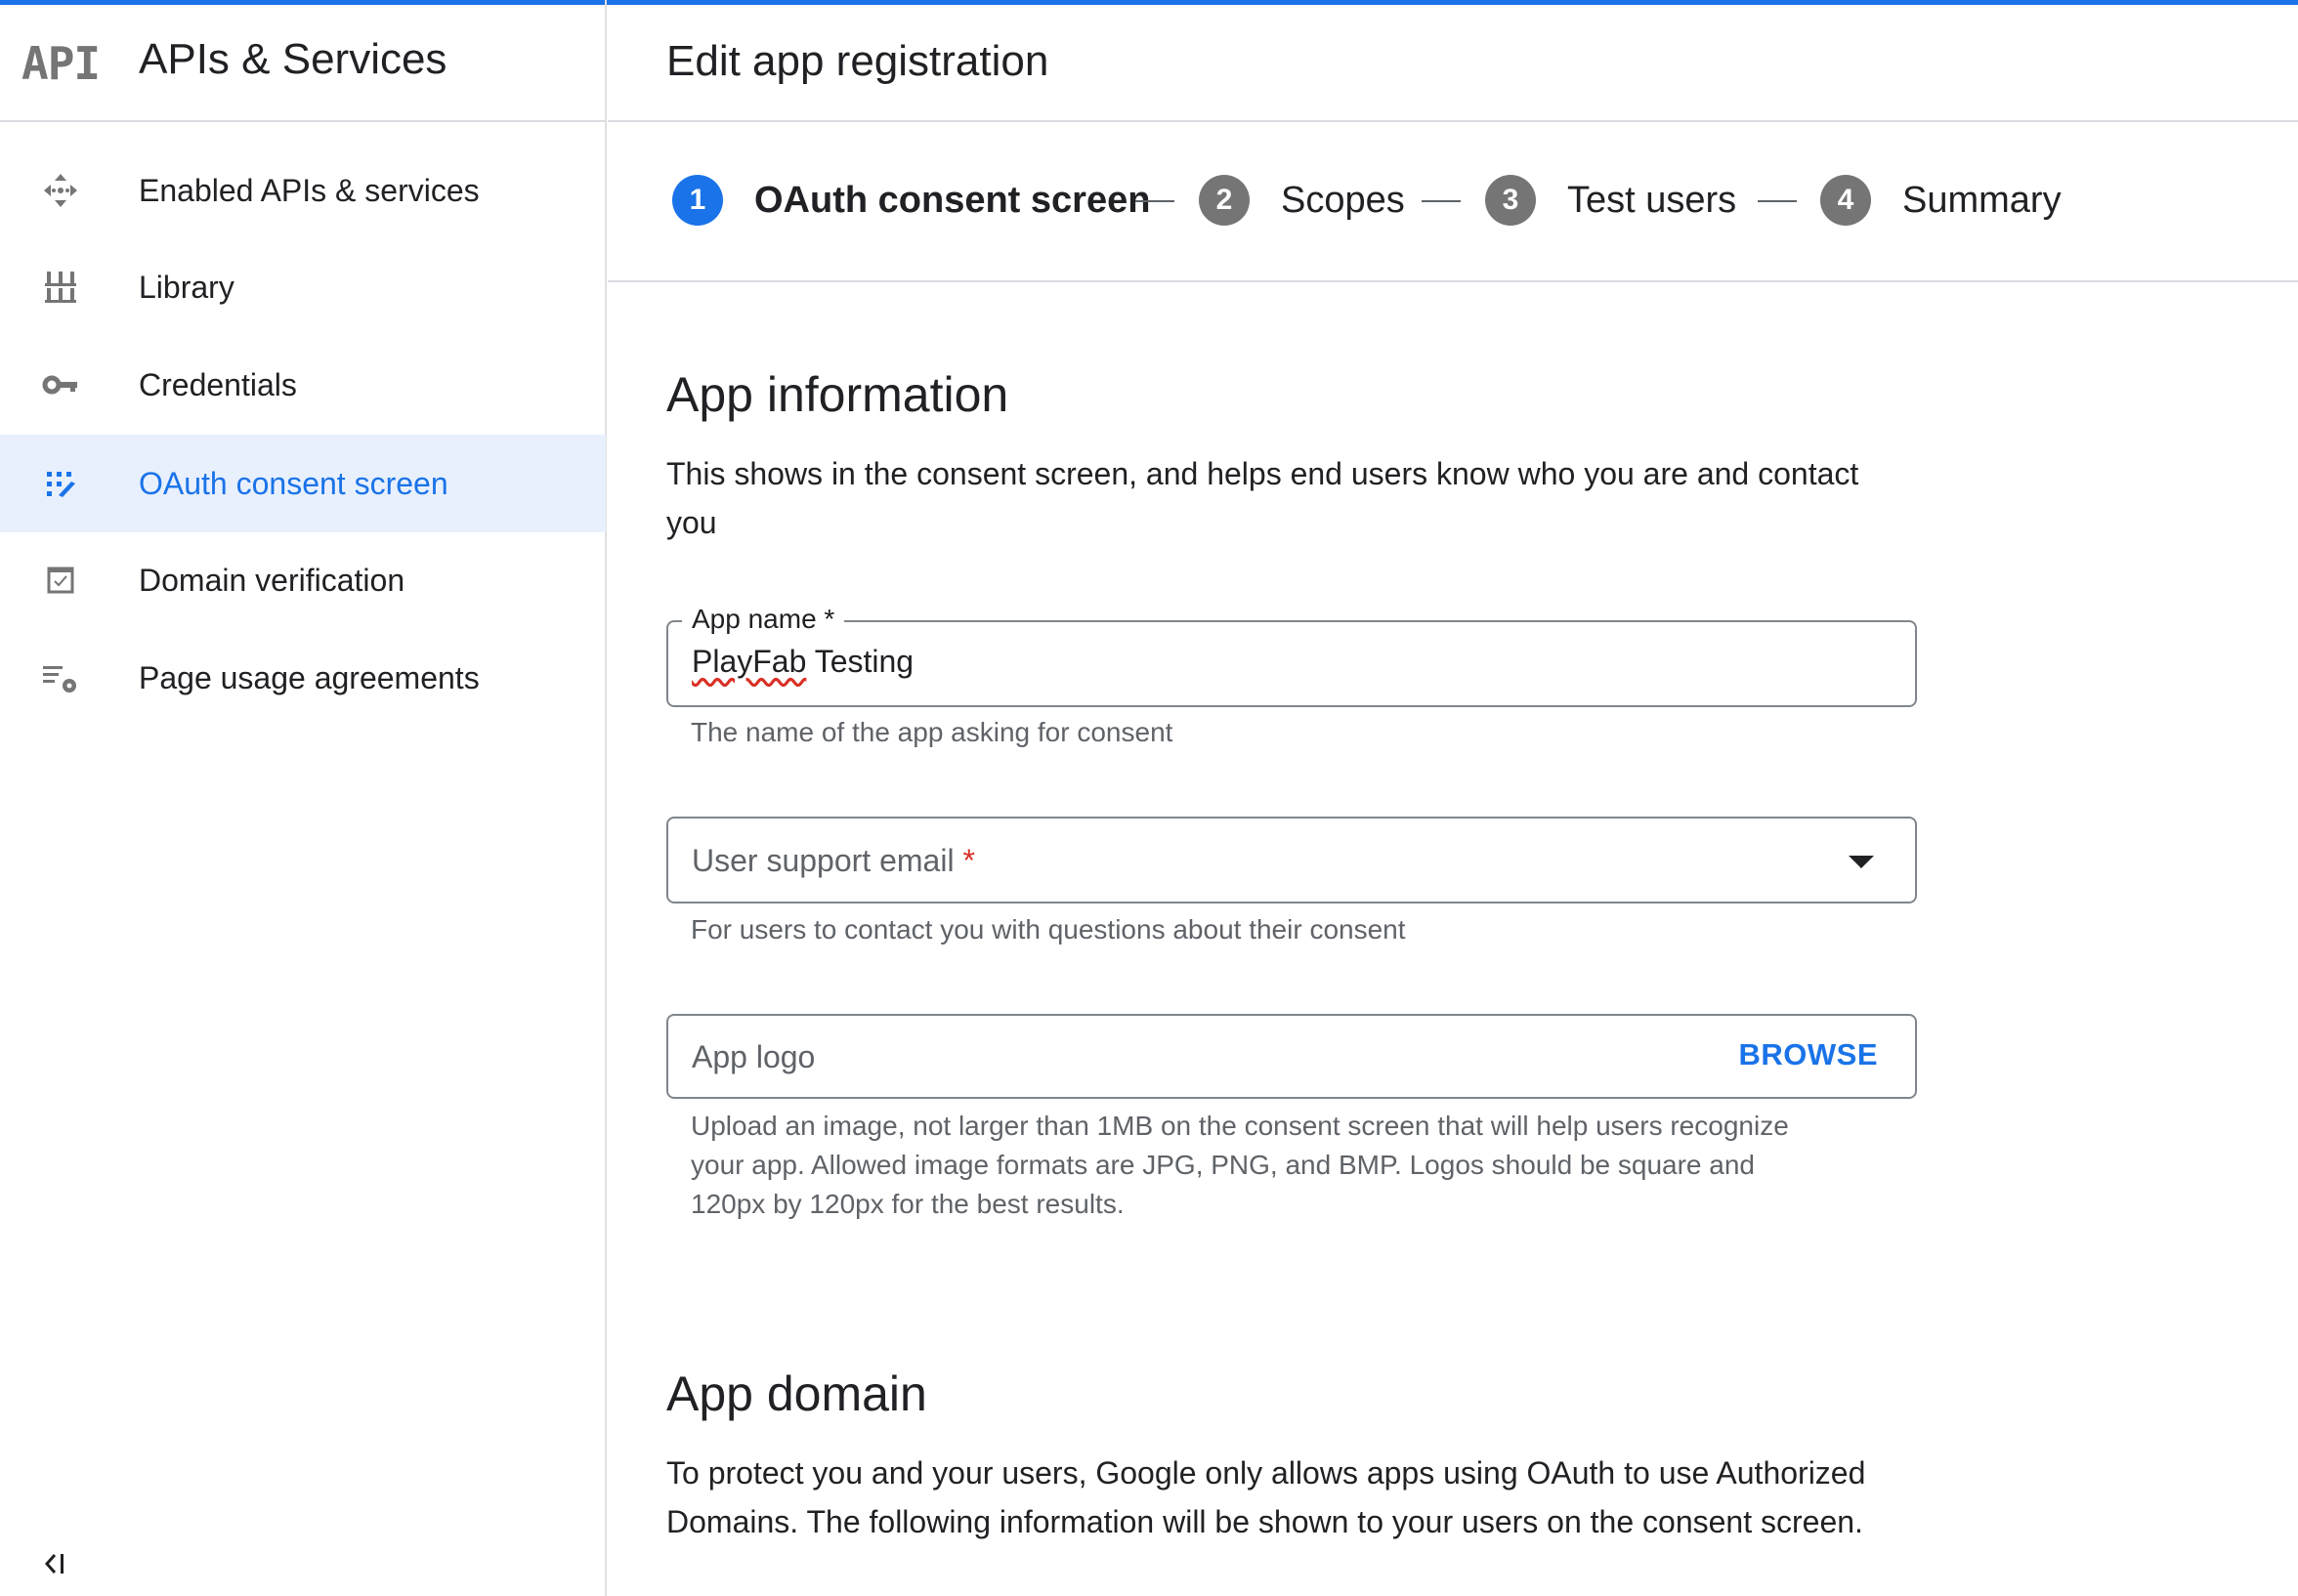 The width and height of the screenshot is (2298, 1596). What do you see at coordinates (750, 661) in the screenshot?
I see `spellcheck-word: PlayFab` at bounding box center [750, 661].